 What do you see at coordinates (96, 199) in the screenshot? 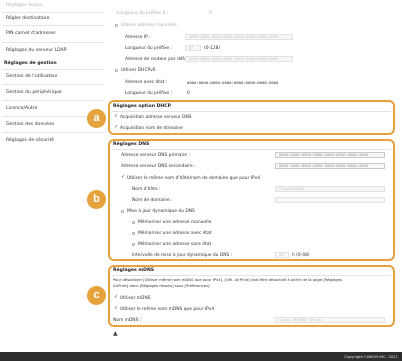
I see `callout-b-badge: b` at bounding box center [96, 199].